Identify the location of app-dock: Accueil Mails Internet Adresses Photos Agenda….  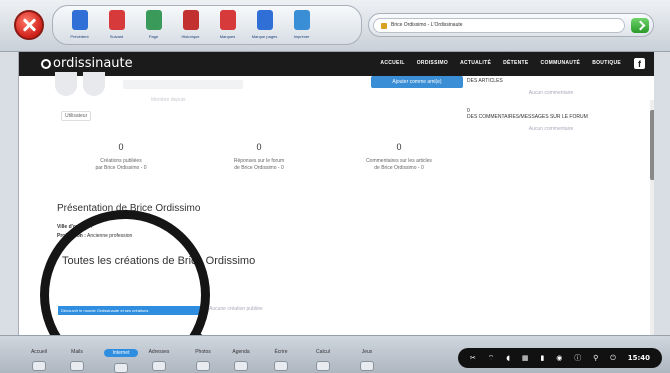
(335, 354).